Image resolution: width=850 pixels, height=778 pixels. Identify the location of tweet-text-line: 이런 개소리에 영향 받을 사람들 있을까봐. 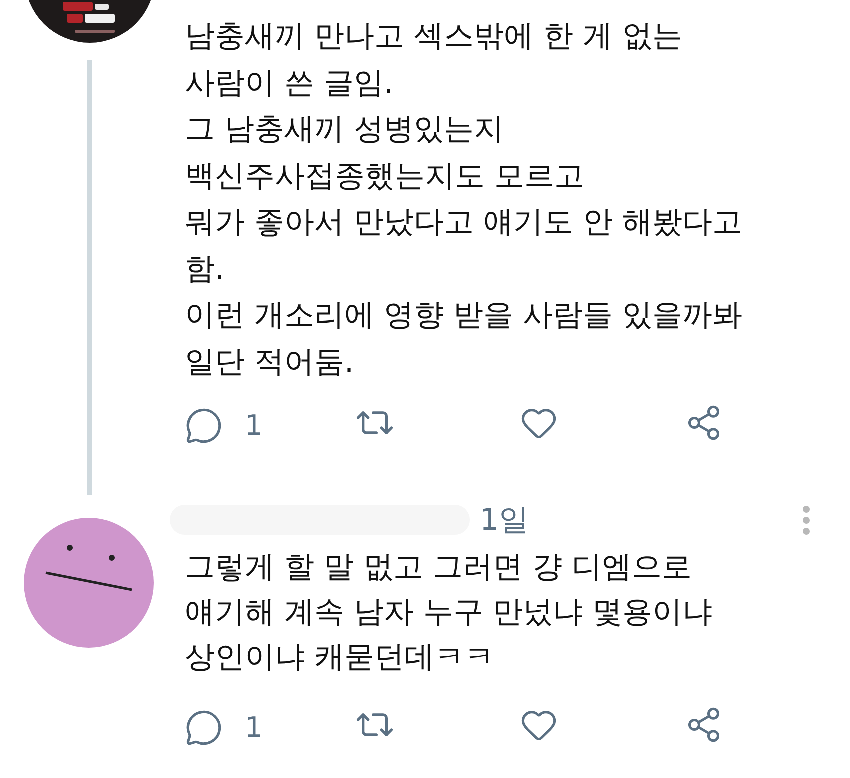
(464, 316).